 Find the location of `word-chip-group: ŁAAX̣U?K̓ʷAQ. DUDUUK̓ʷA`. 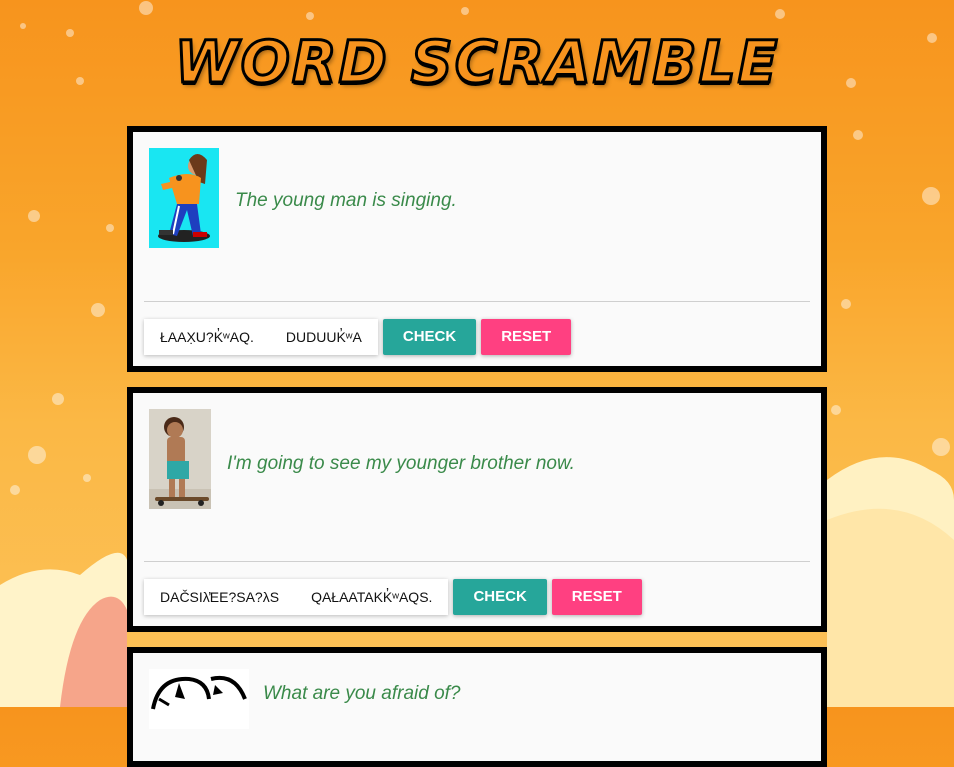

word-chip-group: ŁAAX̣U?K̓ʷAQ. DUDUUK̓ʷA is located at coordinates (261, 337).